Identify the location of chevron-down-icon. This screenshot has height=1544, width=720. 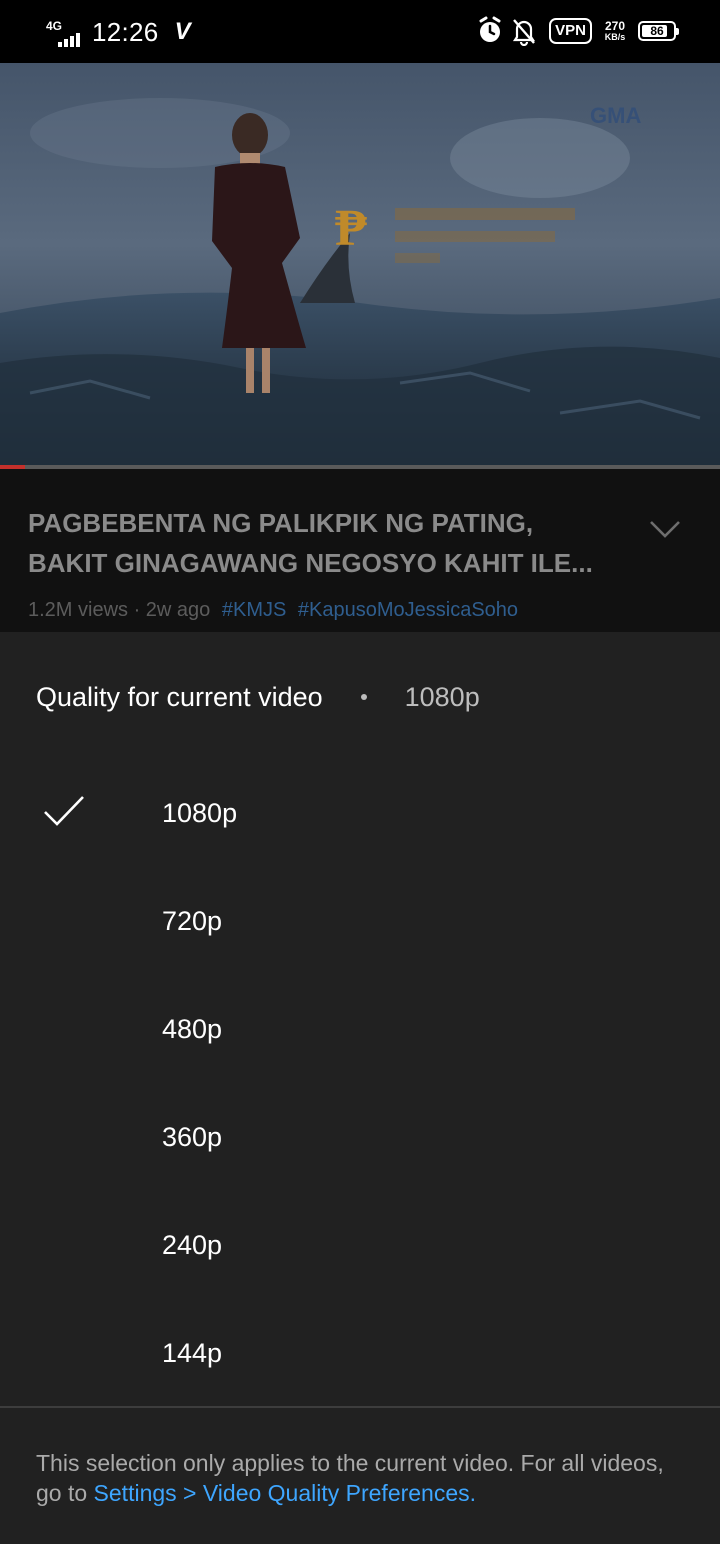
(665, 529).